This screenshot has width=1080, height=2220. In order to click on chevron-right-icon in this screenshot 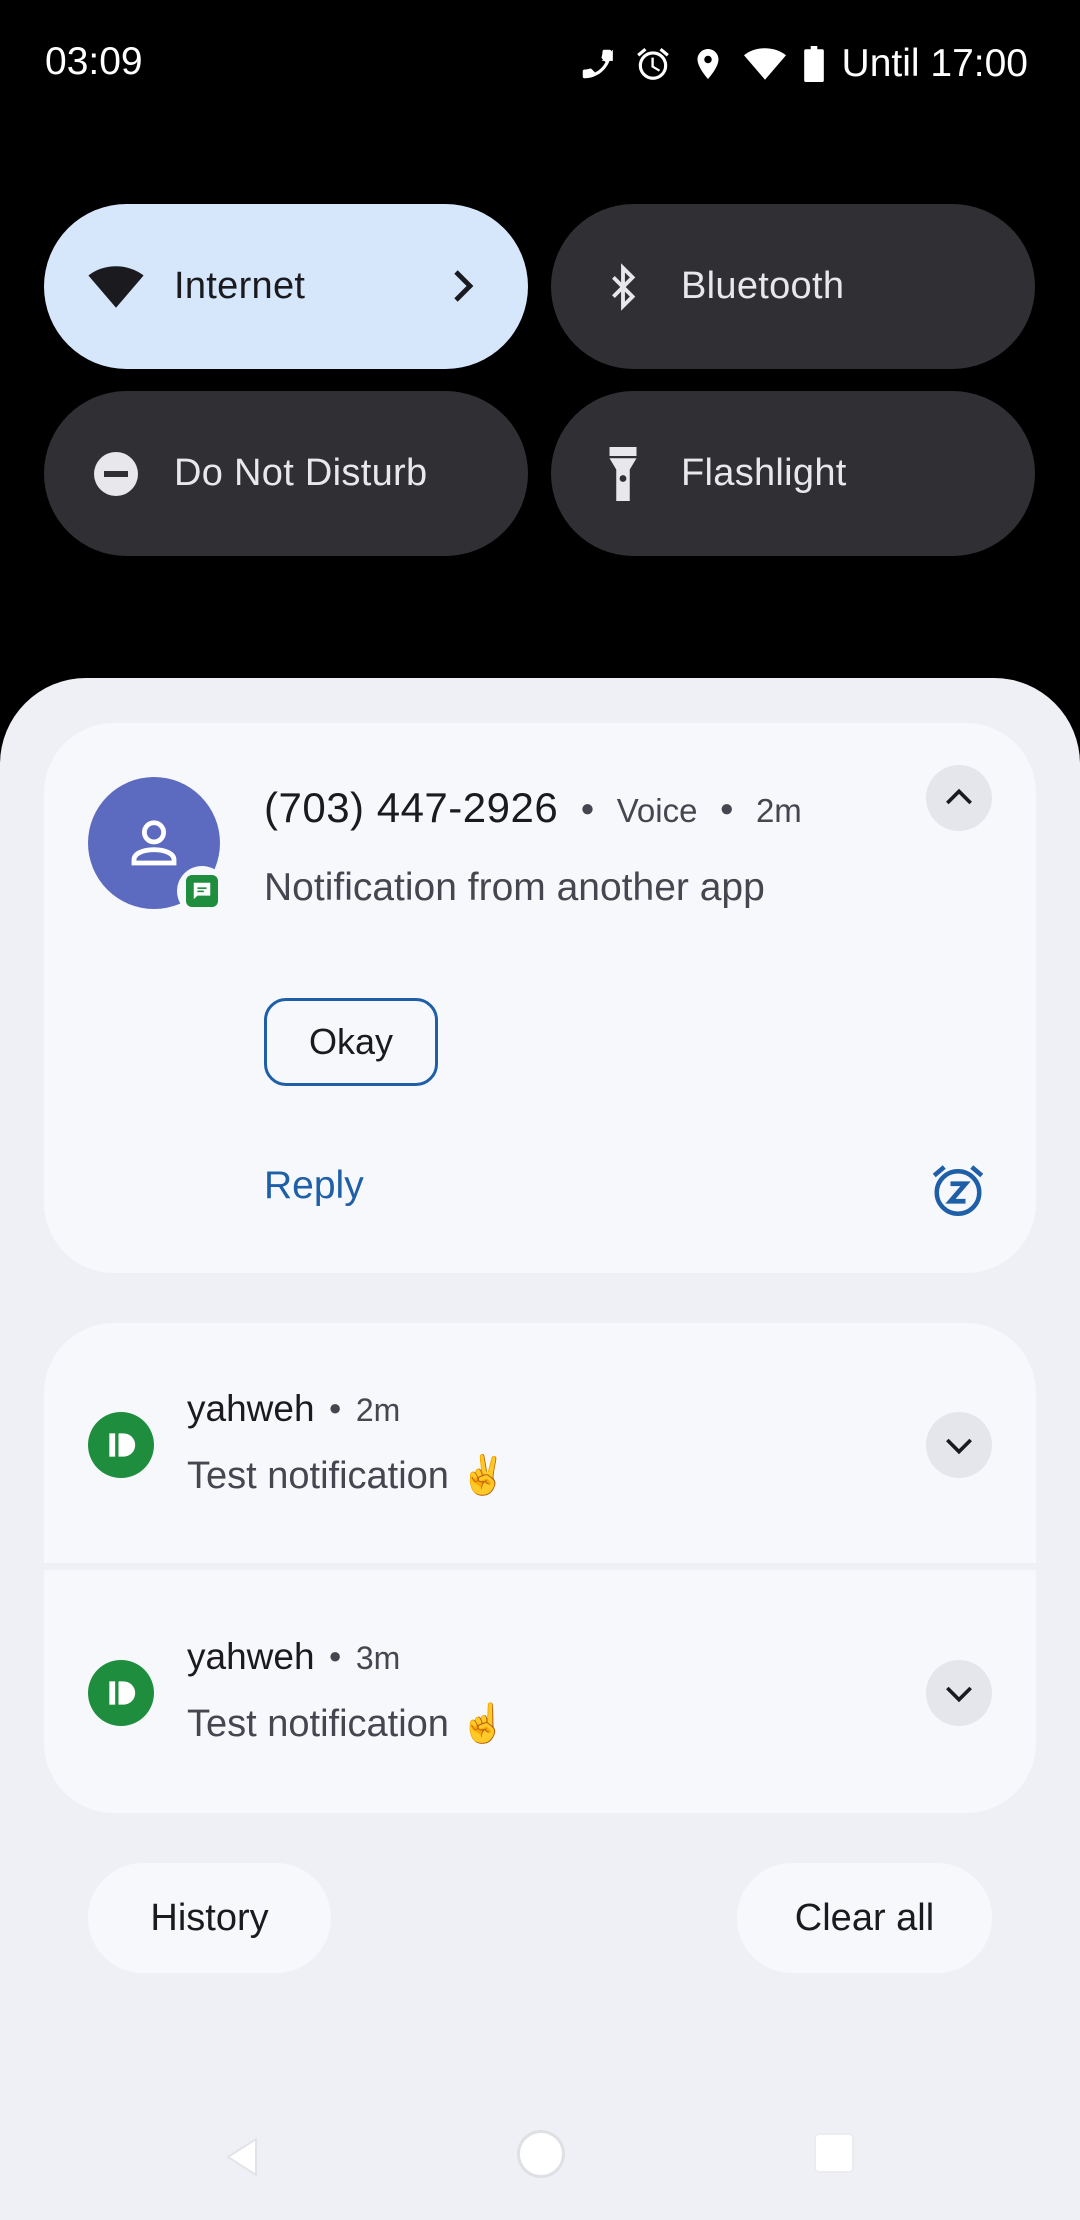, I will do `click(462, 286)`.